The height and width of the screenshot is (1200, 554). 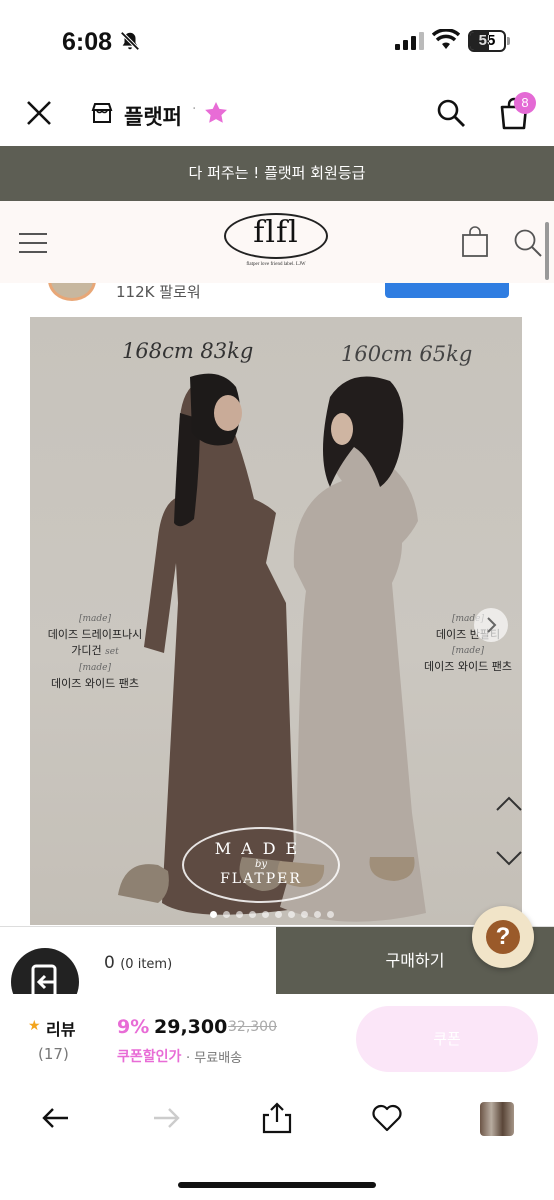 What do you see at coordinates (447, 290) in the screenshot?
I see `follow-button` at bounding box center [447, 290].